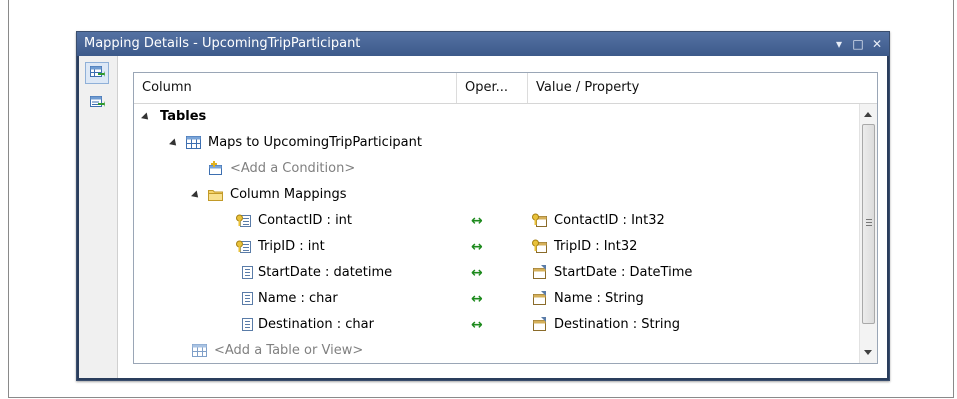  What do you see at coordinates (496, 299) in the screenshot?
I see `mapping-row: Name : char ↔ Name : String` at bounding box center [496, 299].